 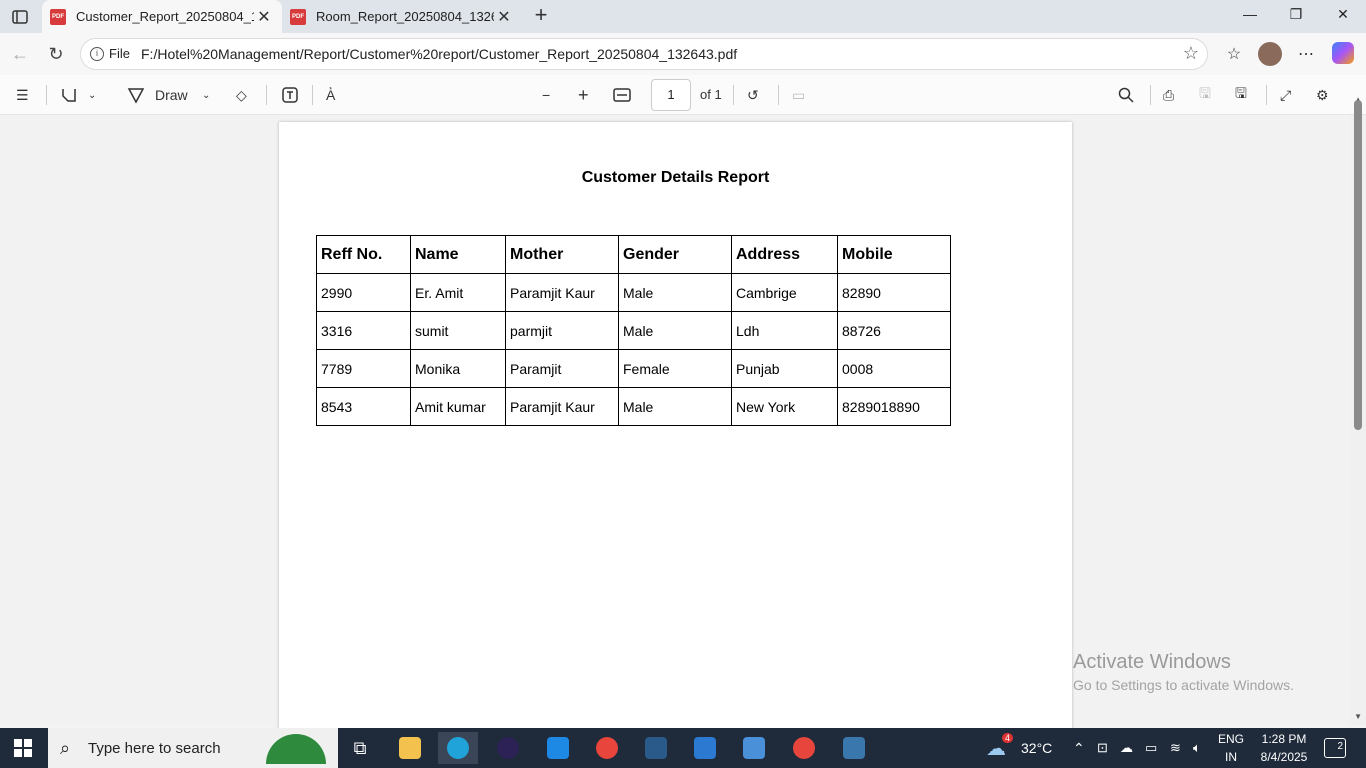 I want to click on pdf-icon: PDF, so click(x=298, y=16).